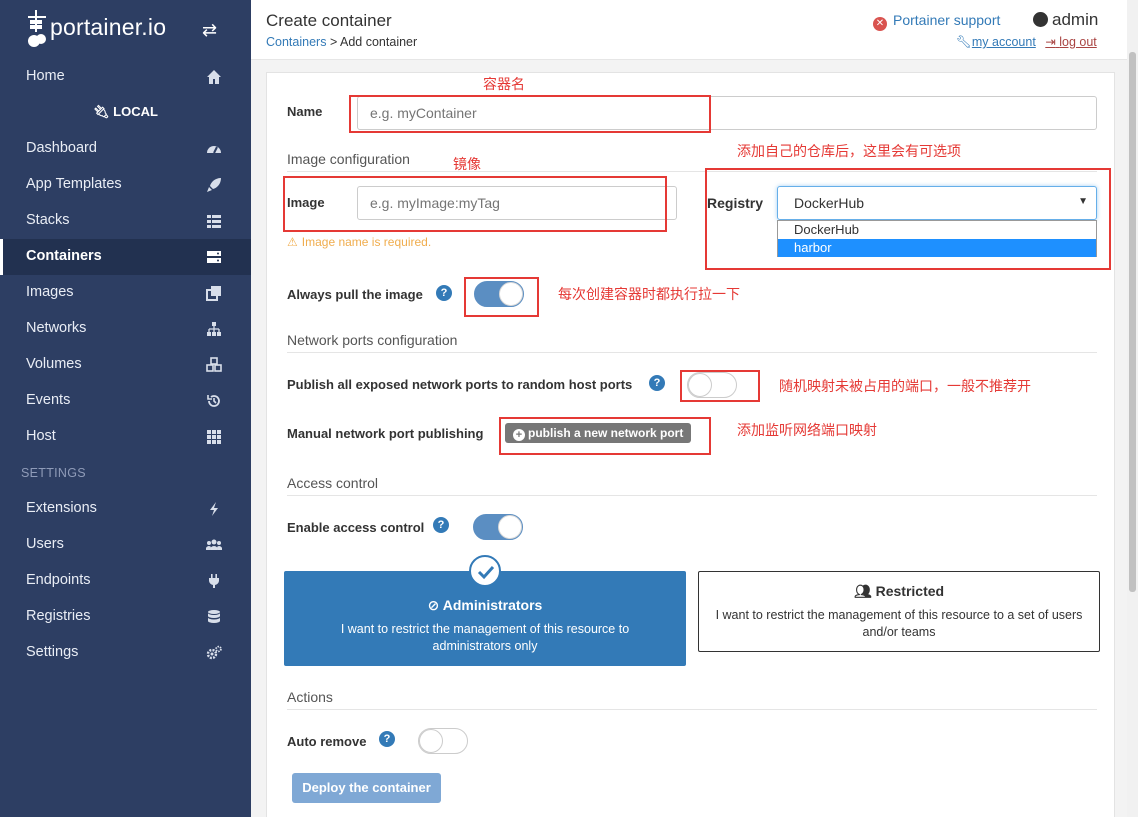  What do you see at coordinates (213, 401) in the screenshot?
I see `history-icon` at bounding box center [213, 401].